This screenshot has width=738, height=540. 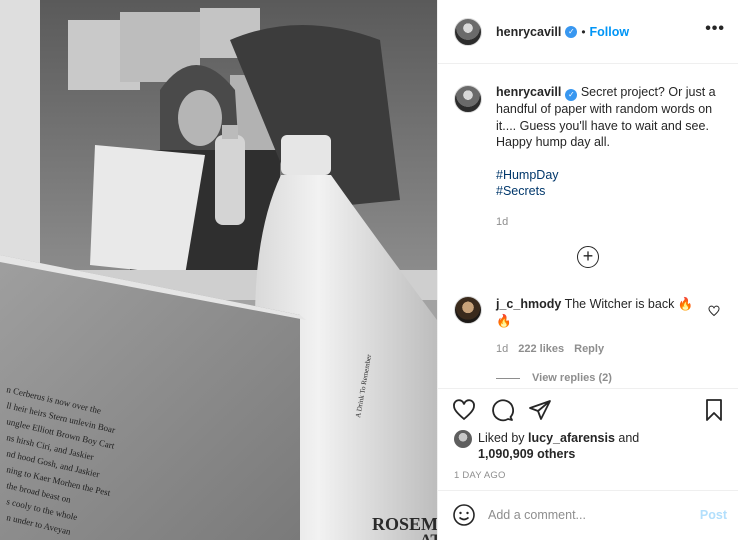 I want to click on comment-body: j_c_hmody The Witcher is back 🔥🔥, so click(x=596, y=312).